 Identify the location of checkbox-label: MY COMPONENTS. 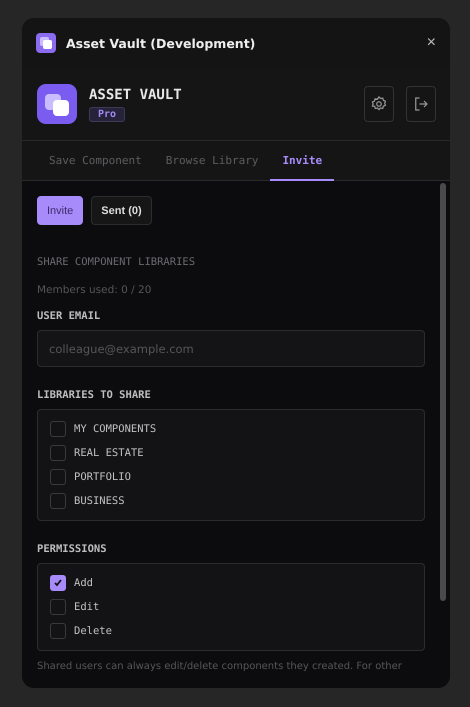
(115, 429).